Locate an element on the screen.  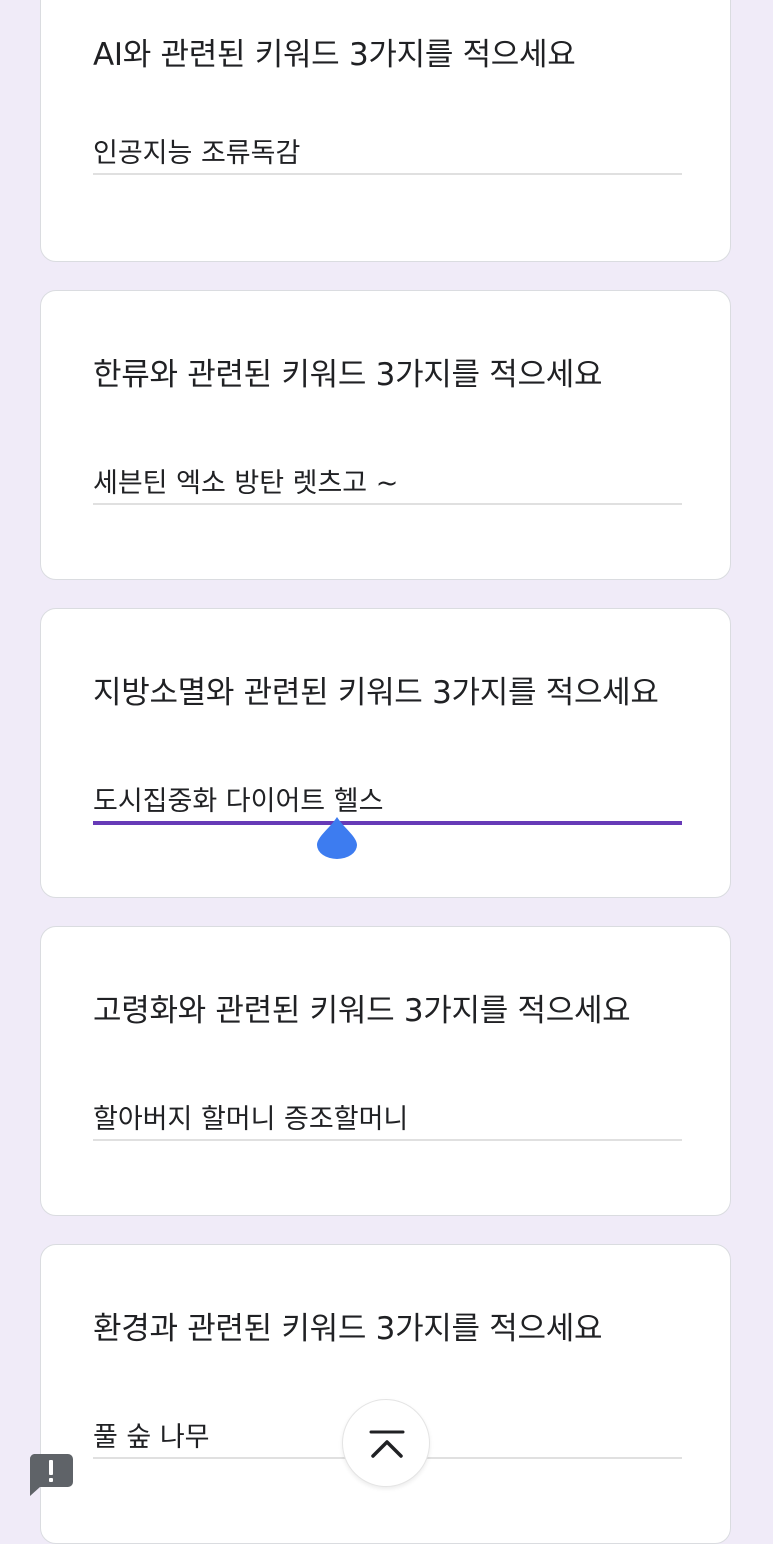
text-cursor-handle-icon is located at coordinates (337, 837).